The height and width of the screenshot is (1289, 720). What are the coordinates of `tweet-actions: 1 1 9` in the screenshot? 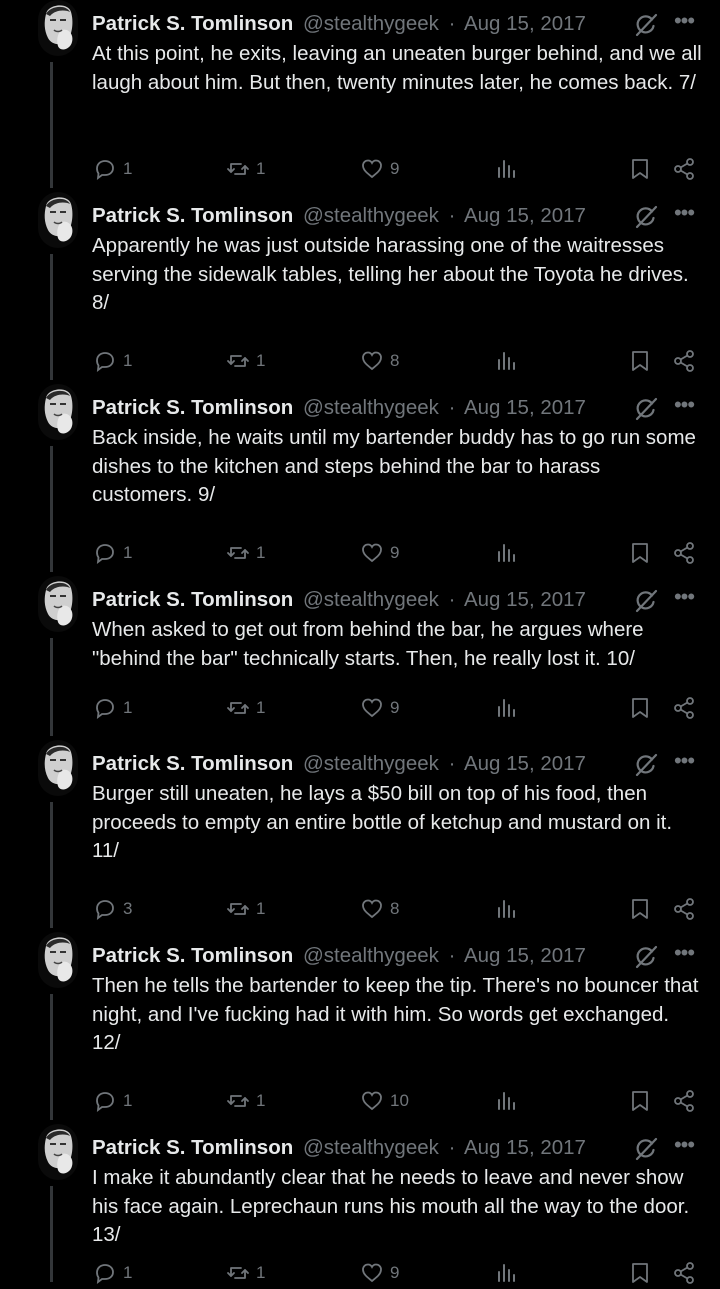 It's located at (360, 1273).